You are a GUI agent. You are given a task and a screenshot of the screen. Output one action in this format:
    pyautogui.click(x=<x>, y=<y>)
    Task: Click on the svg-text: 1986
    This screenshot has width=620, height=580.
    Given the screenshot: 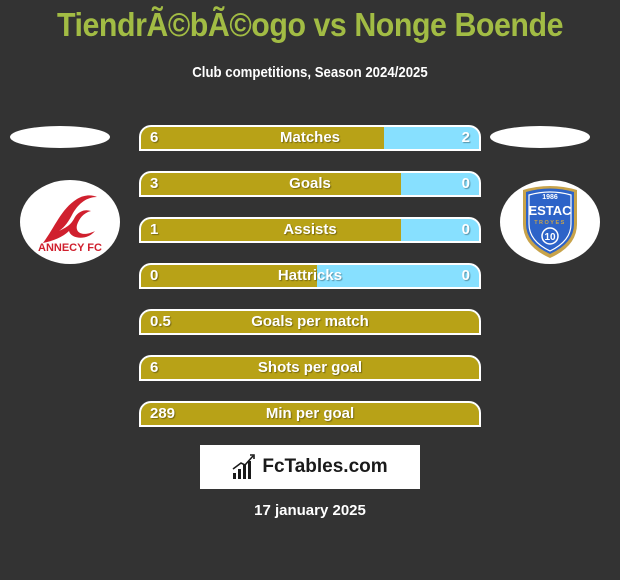 What is the action you would take?
    pyautogui.click(x=550, y=197)
    